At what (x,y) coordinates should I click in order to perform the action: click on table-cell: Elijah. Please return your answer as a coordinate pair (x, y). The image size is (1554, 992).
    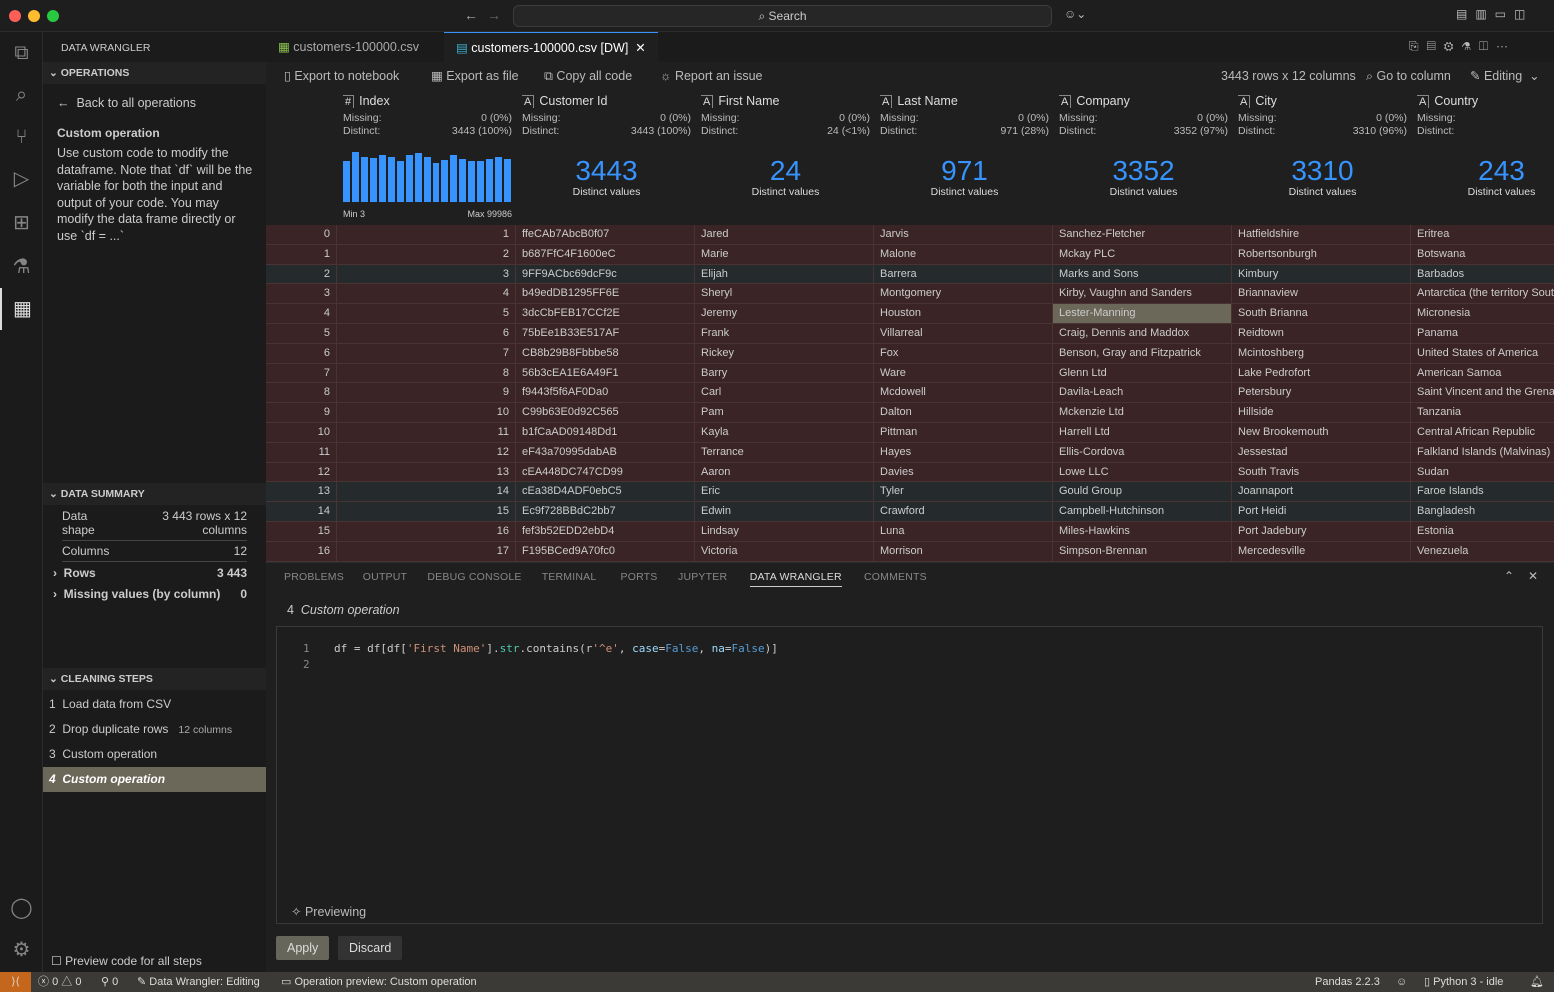
    Looking at the image, I should click on (784, 274).